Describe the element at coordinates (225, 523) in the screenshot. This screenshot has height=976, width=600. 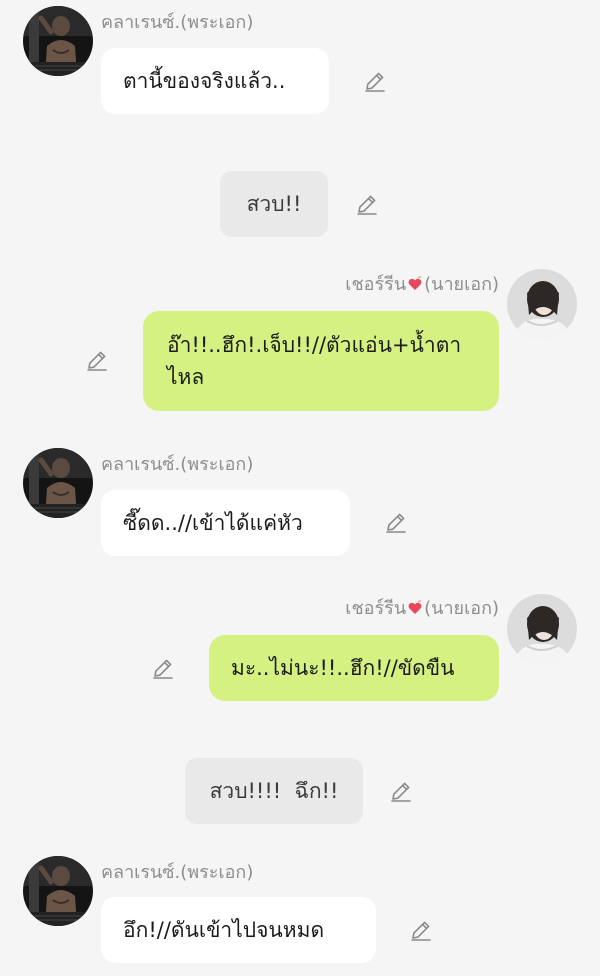
I see `message-bubble: ซี๊ดด..//เข้าได้แค่หัว` at that location.